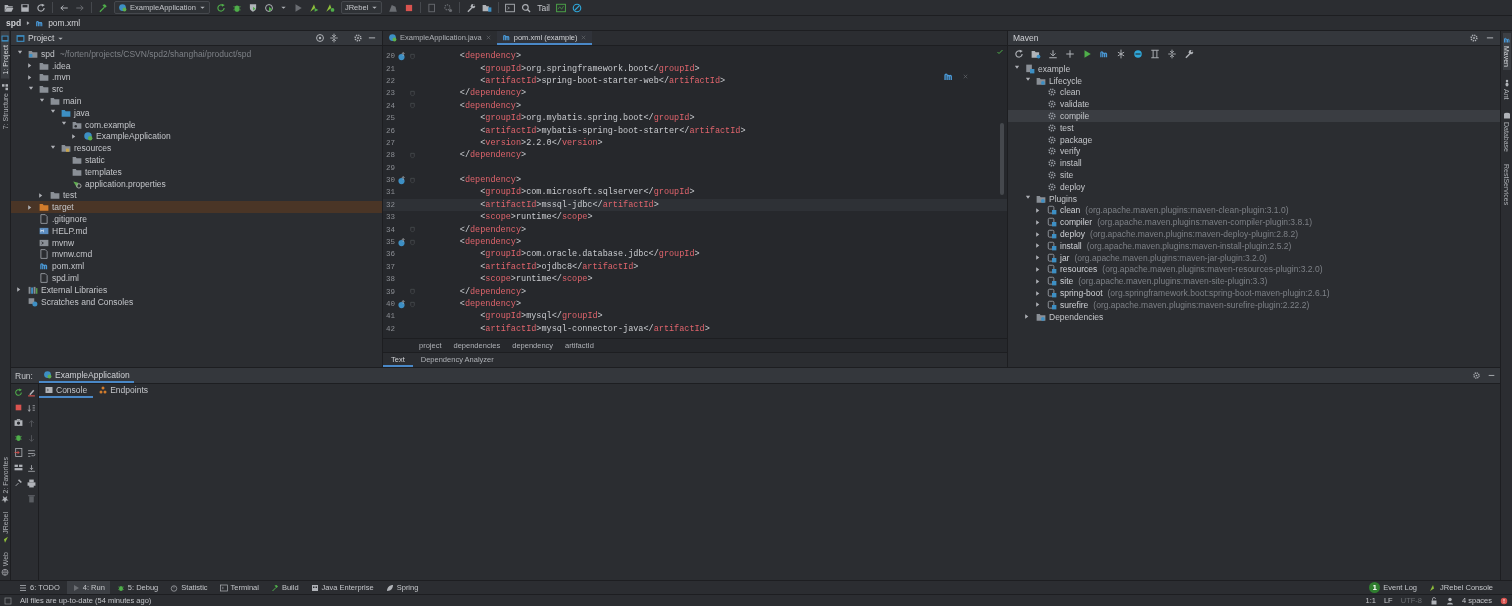  Describe the element at coordinates (1036, 54) in the screenshot. I see `generate-sources-icon` at that location.